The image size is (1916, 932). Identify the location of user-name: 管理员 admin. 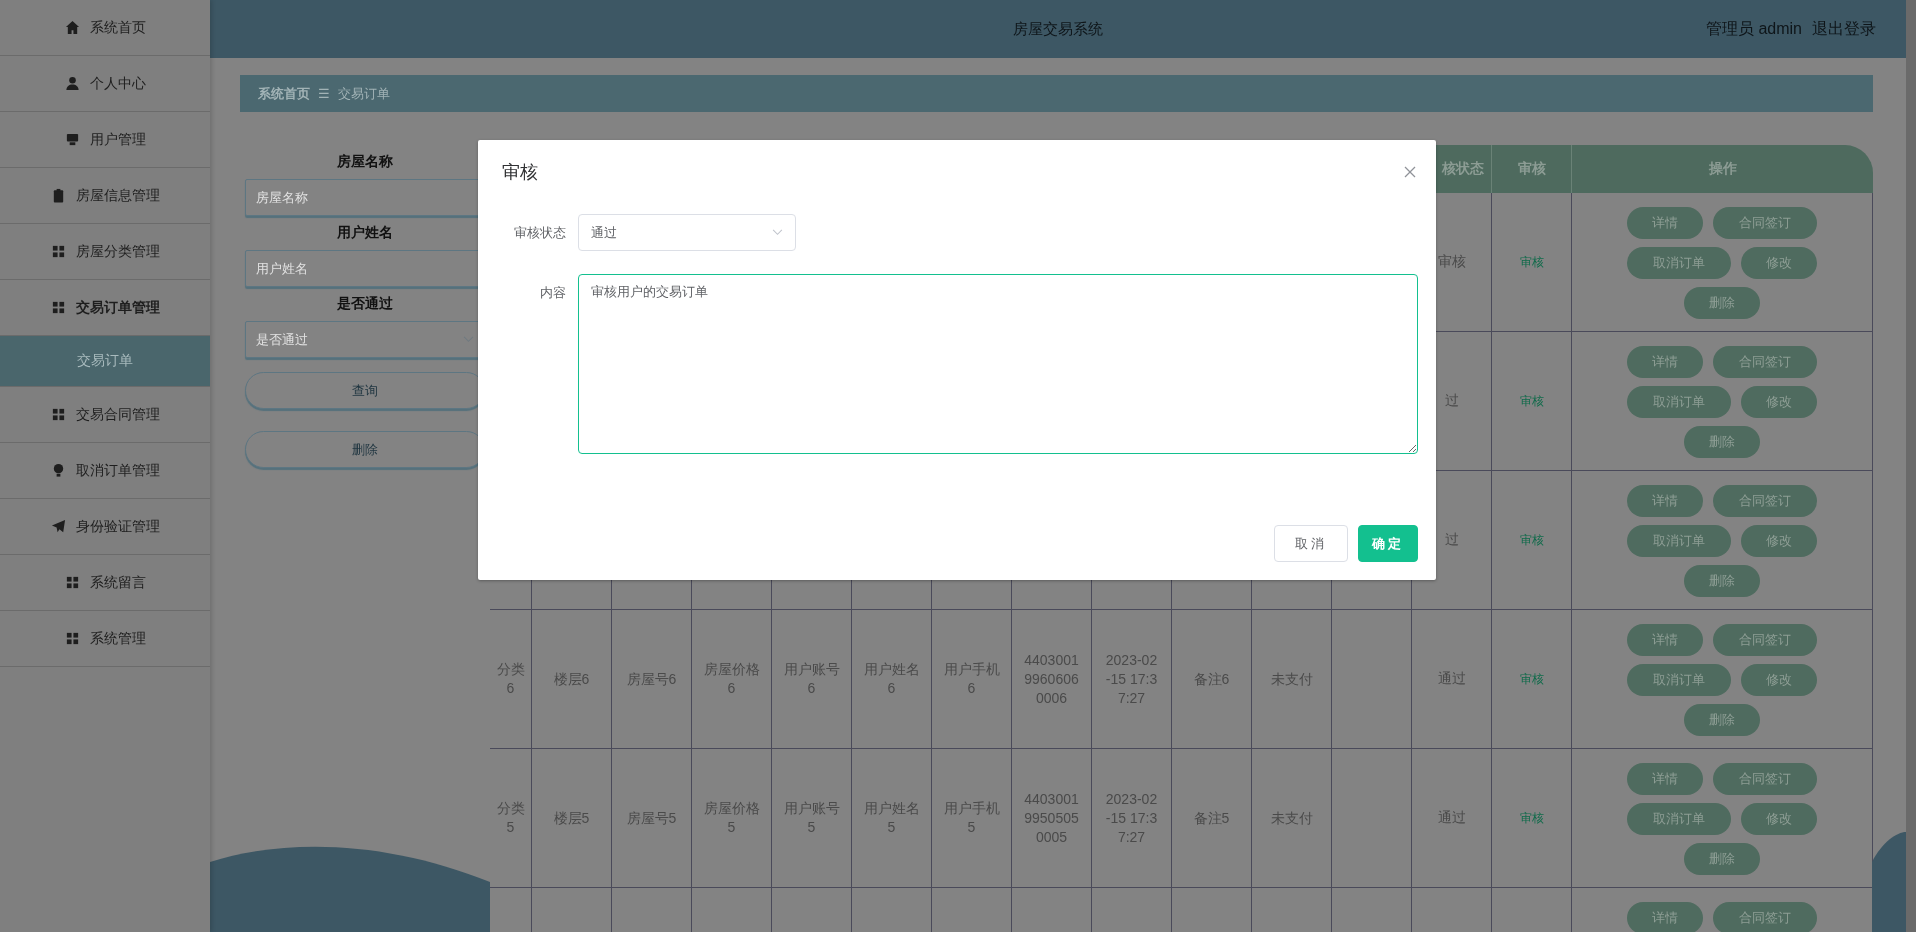
(1753, 29).